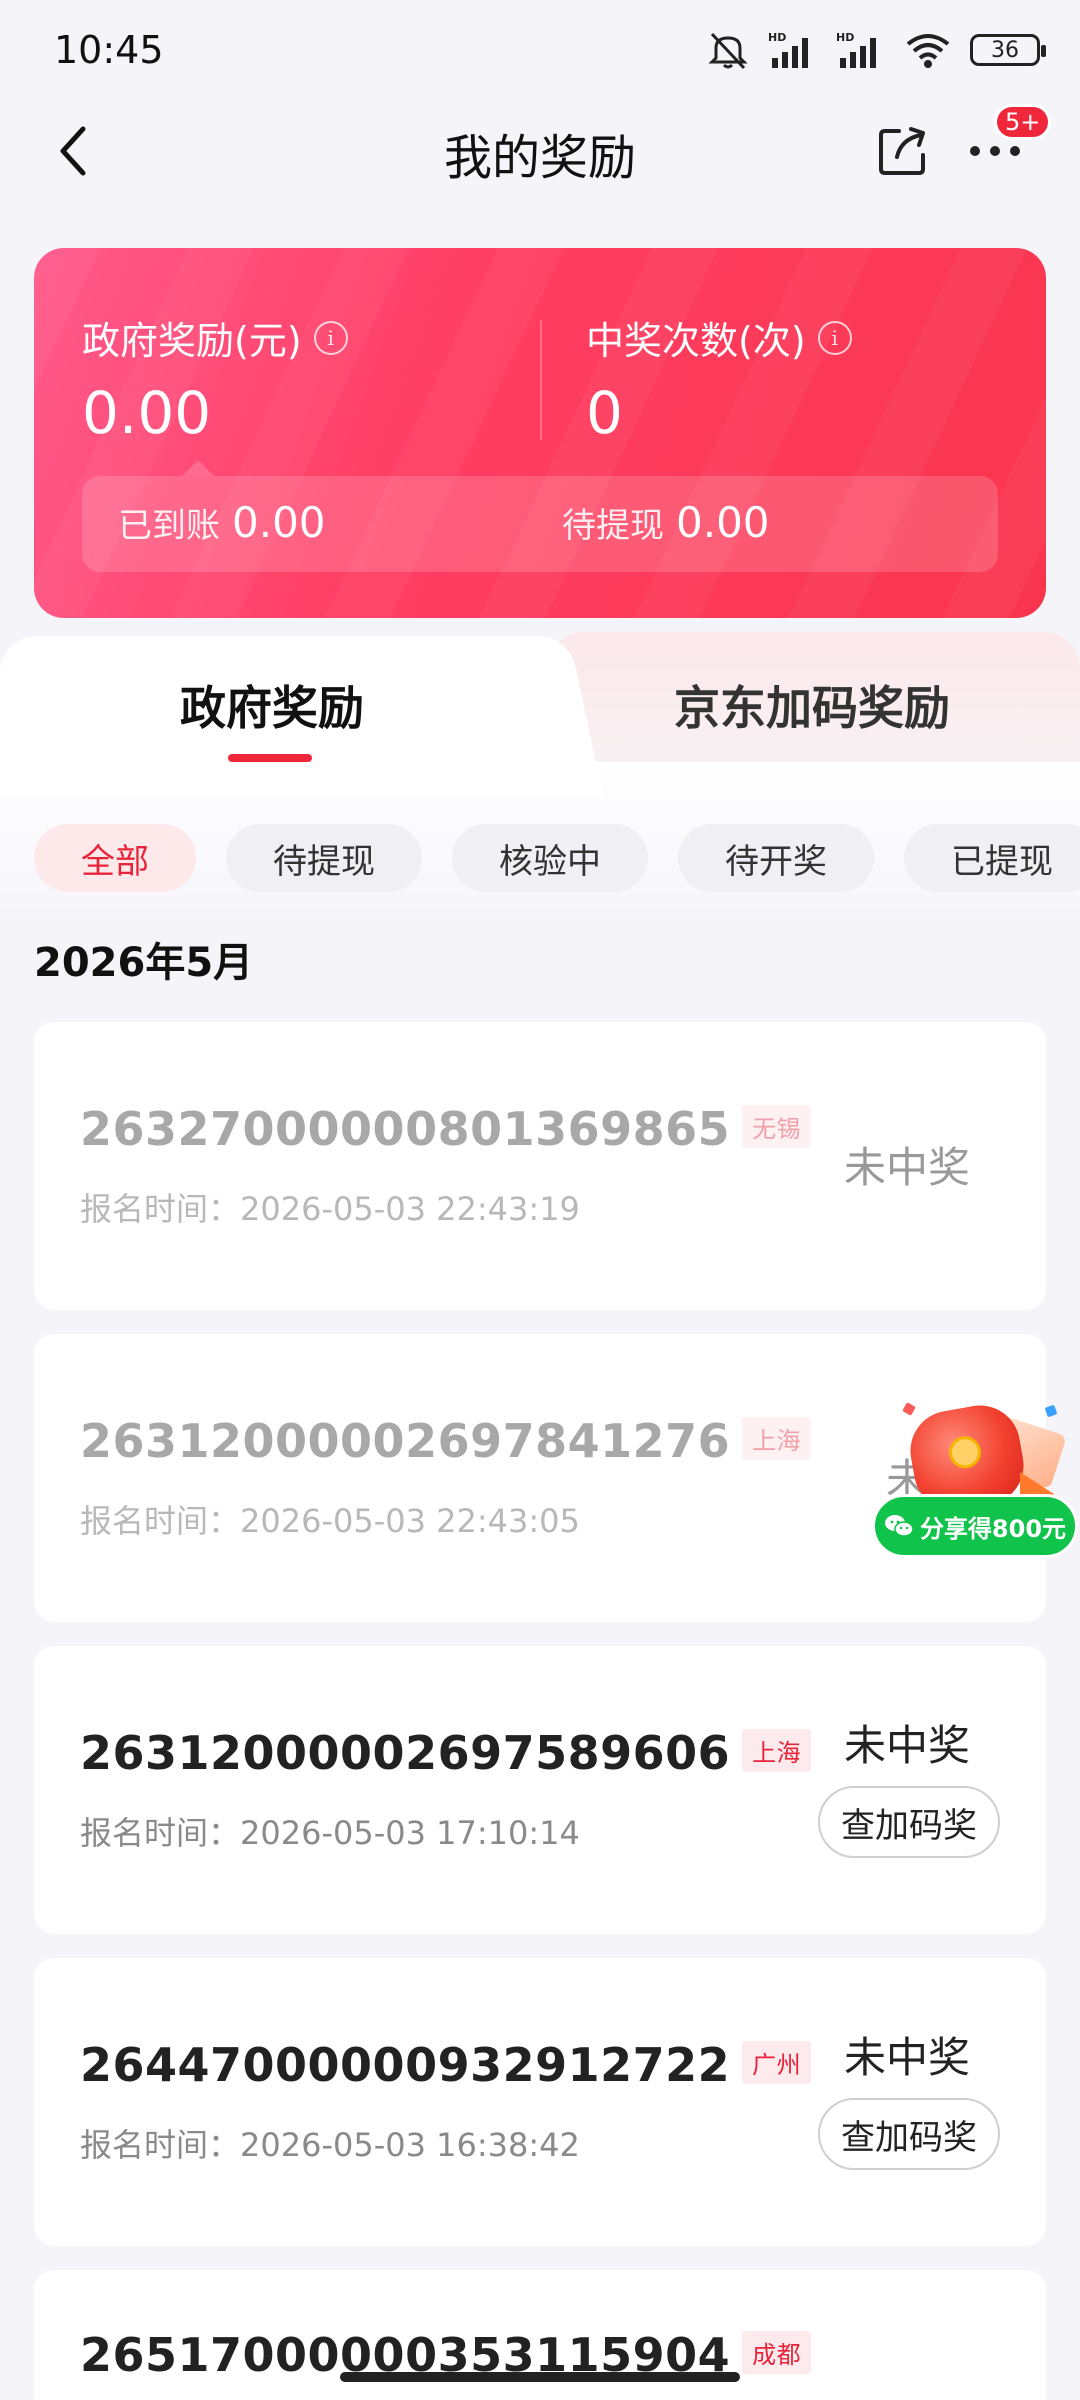 The width and height of the screenshot is (1080, 2400). I want to click on filter-pending-draw: 待开奖, so click(776, 858).